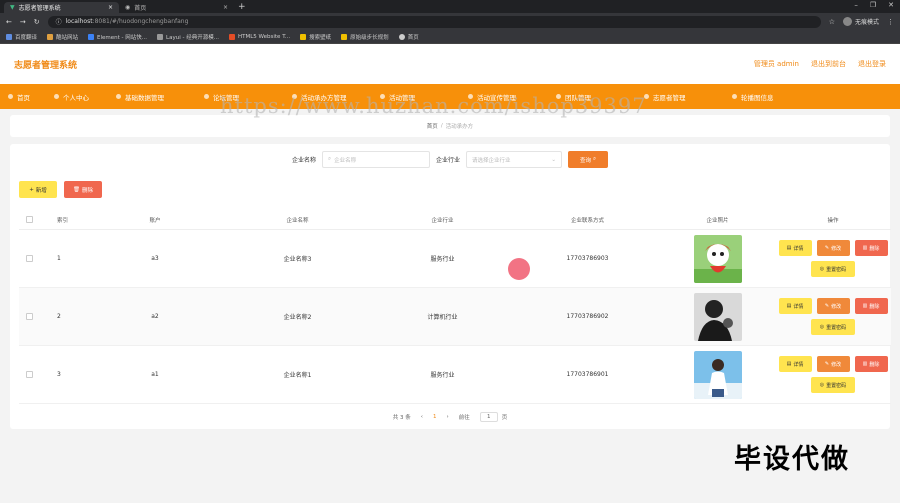  Describe the element at coordinates (85, 97) in the screenshot. I see `nav-item-profile: 个人中心` at that location.